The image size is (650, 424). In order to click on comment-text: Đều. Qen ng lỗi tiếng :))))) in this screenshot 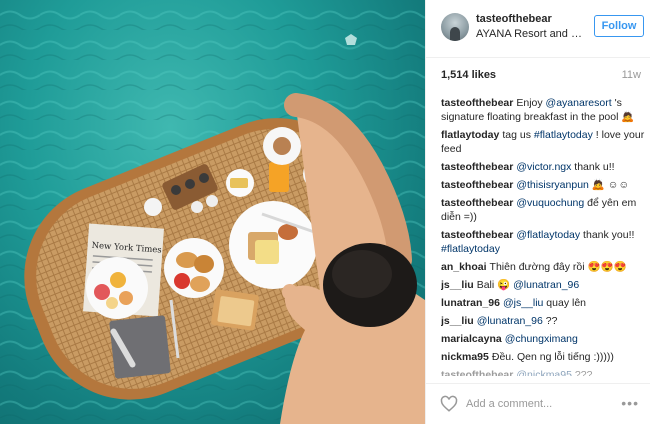, I will do `click(552, 357)`.